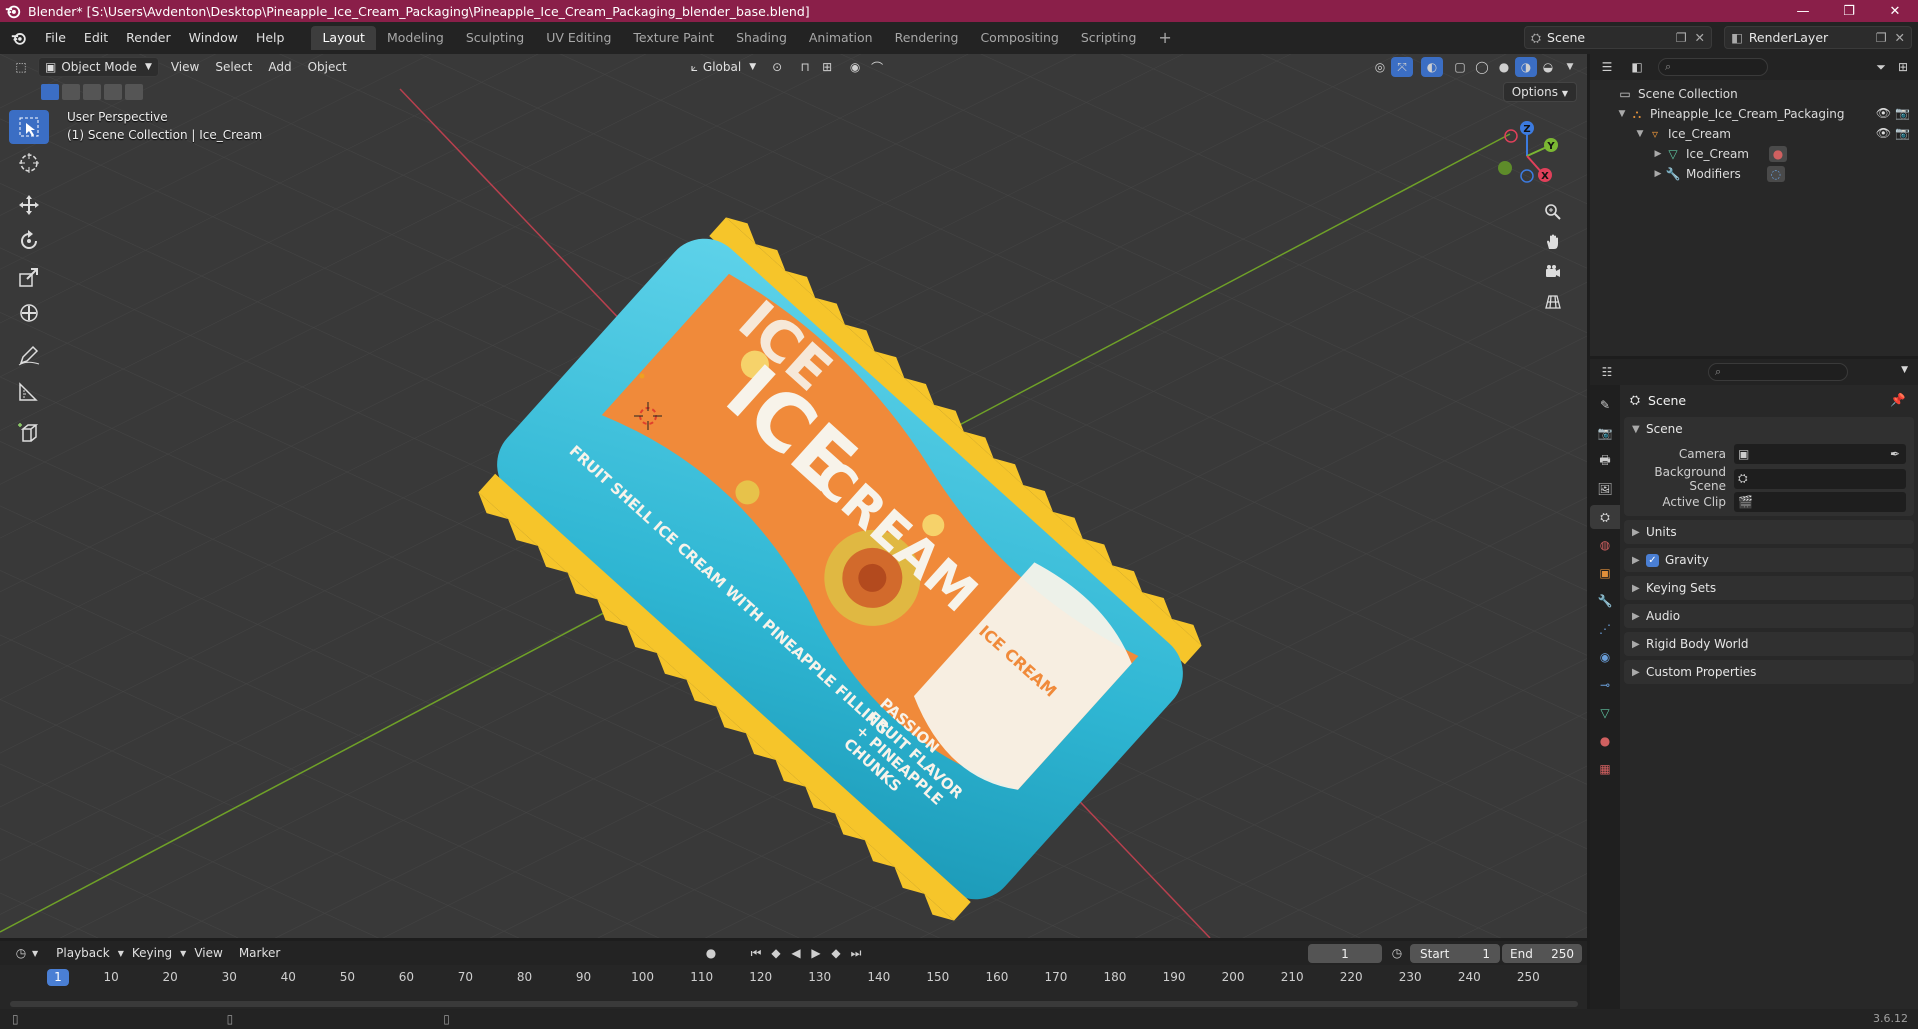 The image size is (1918, 1029). Describe the element at coordinates (1652, 560) in the screenshot. I see `gravity-checkbox: ✓` at that location.